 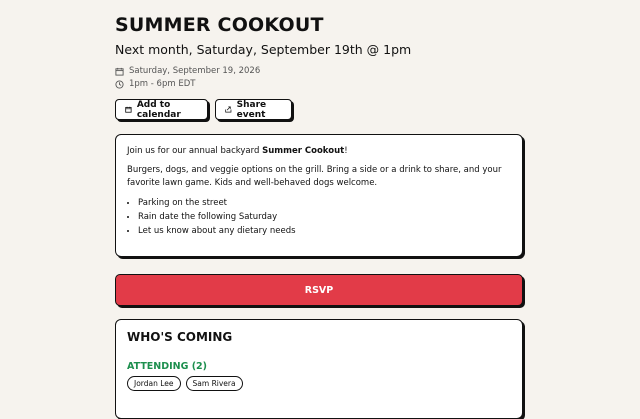 What do you see at coordinates (219, 25) in the screenshot?
I see `event-title: SUMMER COOKOUT` at bounding box center [219, 25].